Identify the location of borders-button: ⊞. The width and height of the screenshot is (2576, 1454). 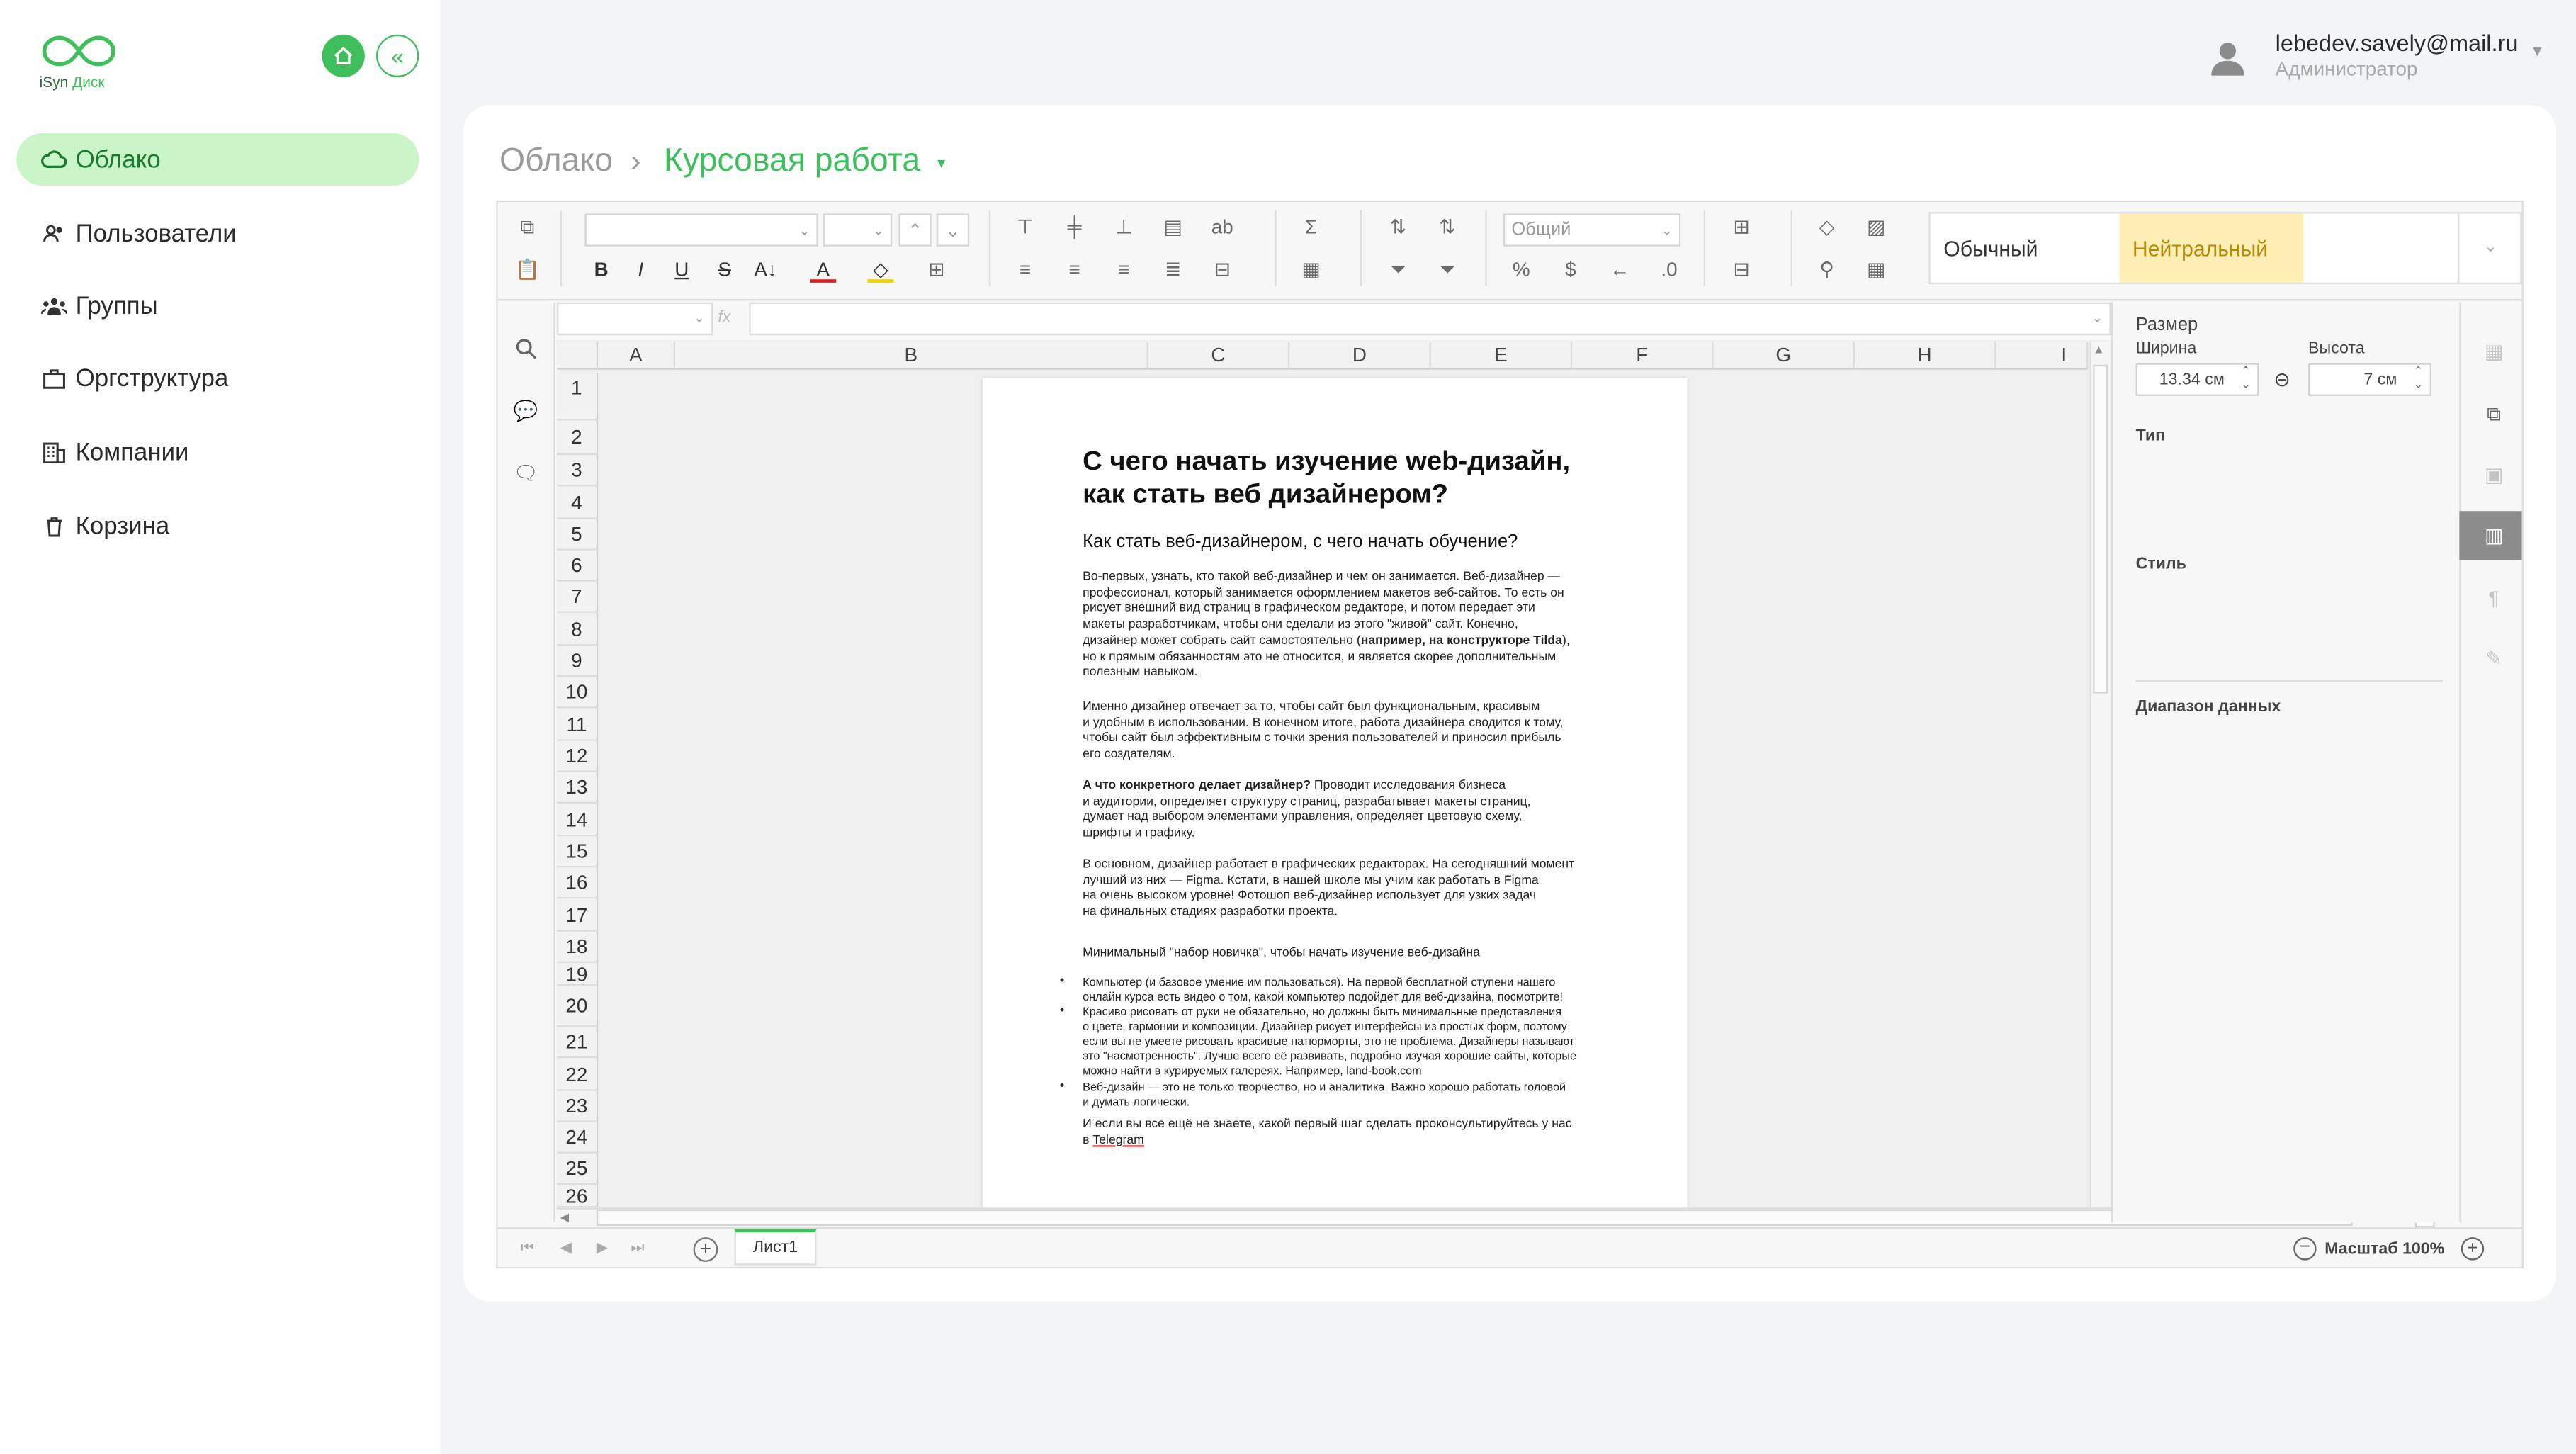
(936, 270).